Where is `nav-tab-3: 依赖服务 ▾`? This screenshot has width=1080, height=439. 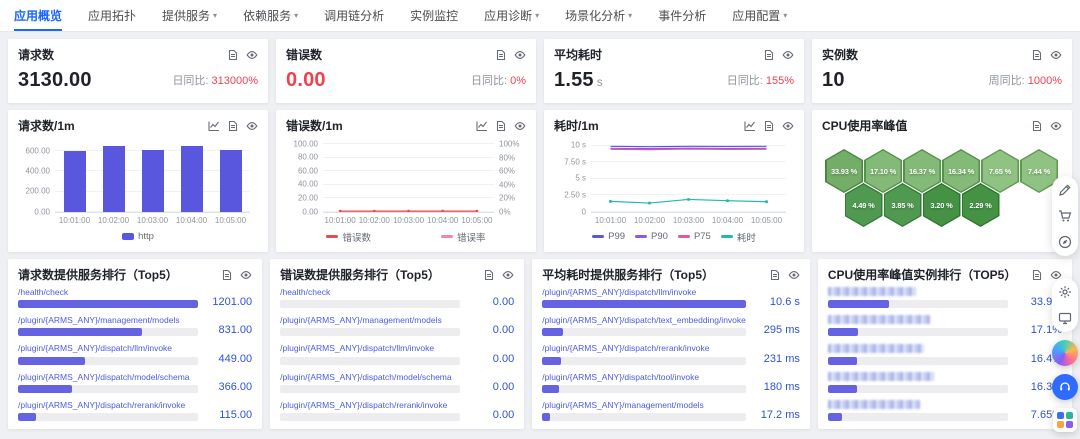
nav-tab-3: 依赖服务 ▾ is located at coordinates (270, 15).